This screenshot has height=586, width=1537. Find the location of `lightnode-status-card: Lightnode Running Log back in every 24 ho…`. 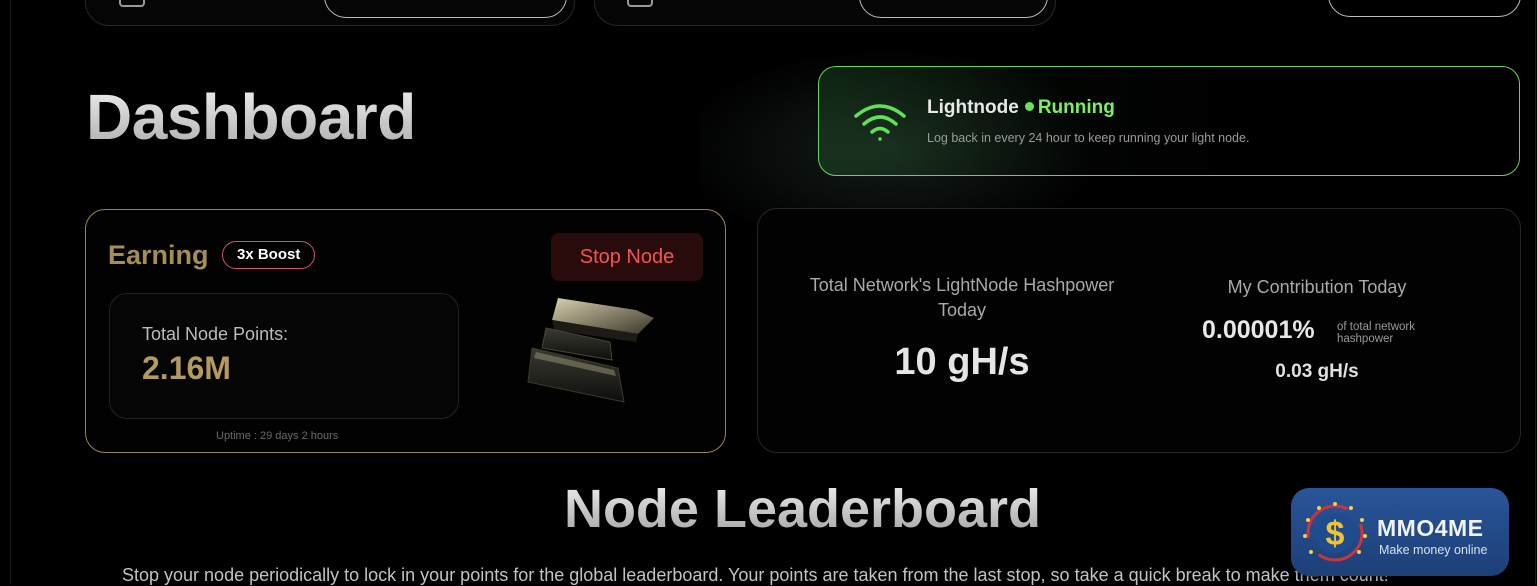

lightnode-status-card: Lightnode Running Log back in every 24 ho… is located at coordinates (1169, 121).